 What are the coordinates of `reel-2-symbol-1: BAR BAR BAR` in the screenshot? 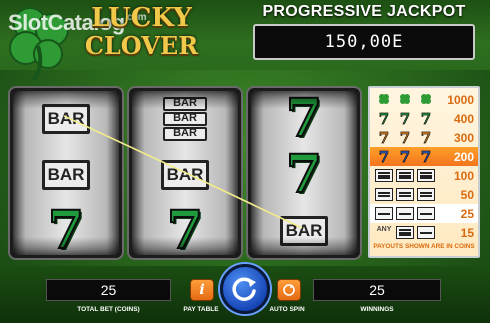 It's located at (185, 119).